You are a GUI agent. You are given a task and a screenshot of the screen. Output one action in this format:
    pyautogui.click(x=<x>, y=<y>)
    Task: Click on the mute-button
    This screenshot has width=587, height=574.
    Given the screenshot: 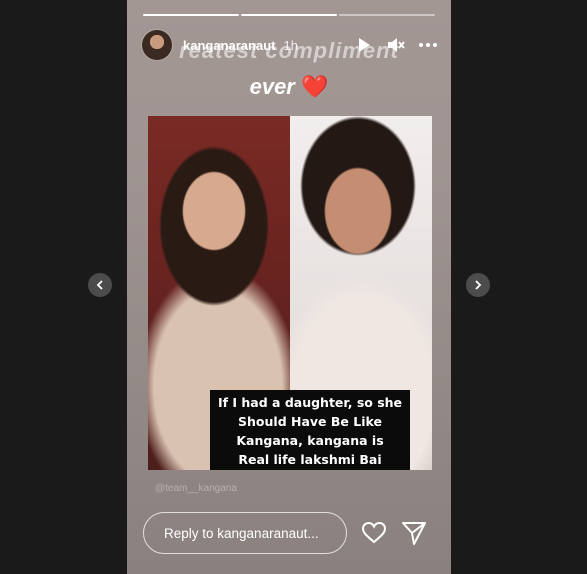 What is the action you would take?
    pyautogui.click(x=396, y=45)
    